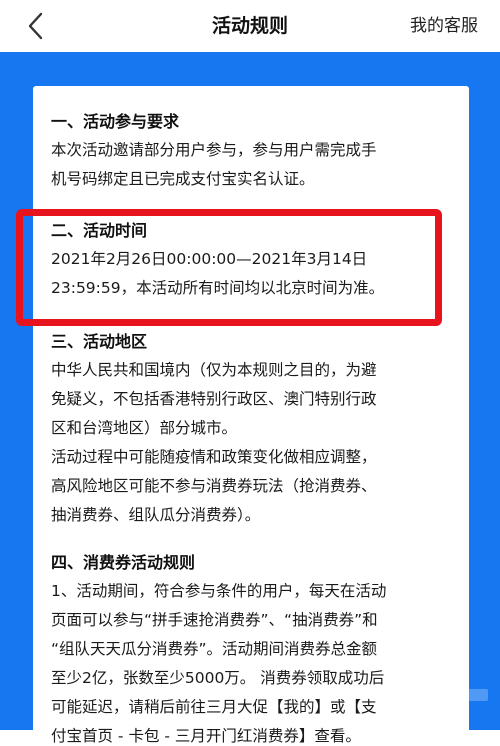  What do you see at coordinates (115, 121) in the screenshot?
I see `section-title: 一、活动参与要求` at bounding box center [115, 121].